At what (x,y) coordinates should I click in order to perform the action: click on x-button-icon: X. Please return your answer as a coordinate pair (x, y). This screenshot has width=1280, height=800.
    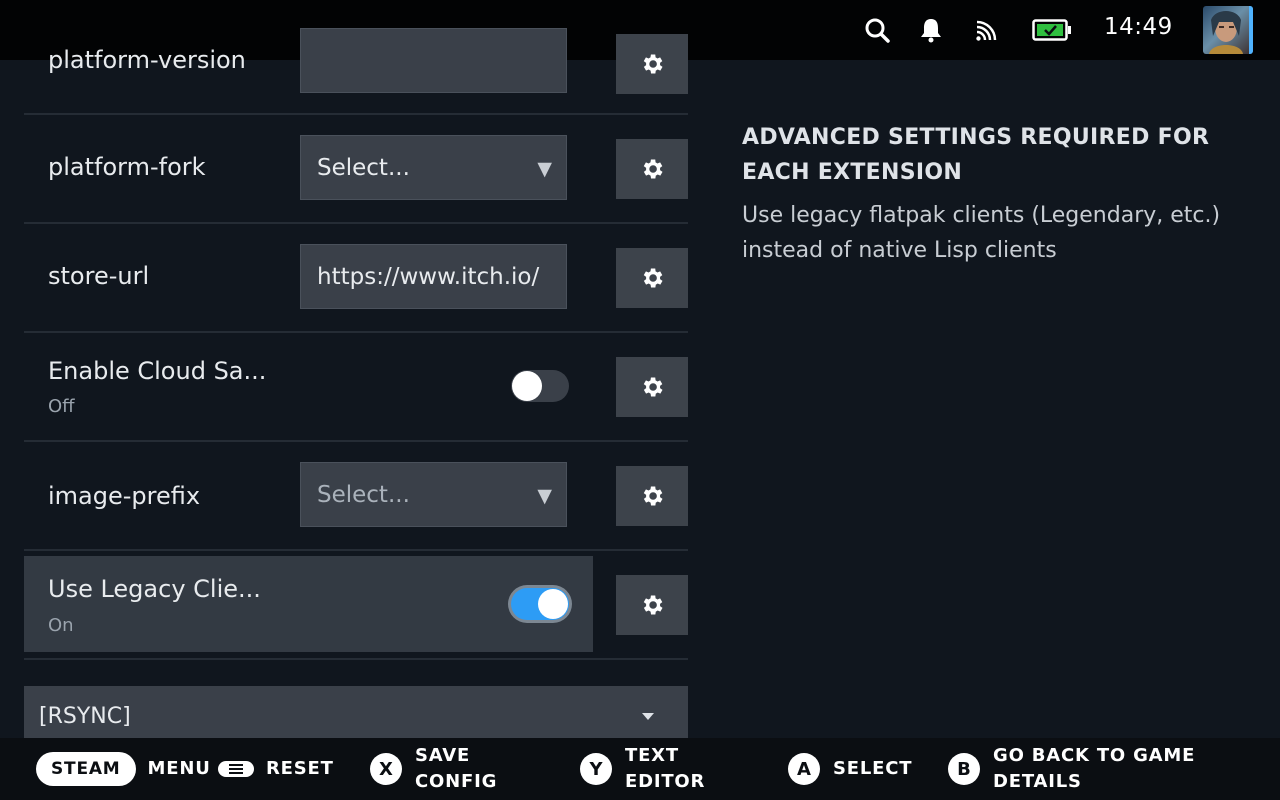
    Looking at the image, I should click on (386, 769).